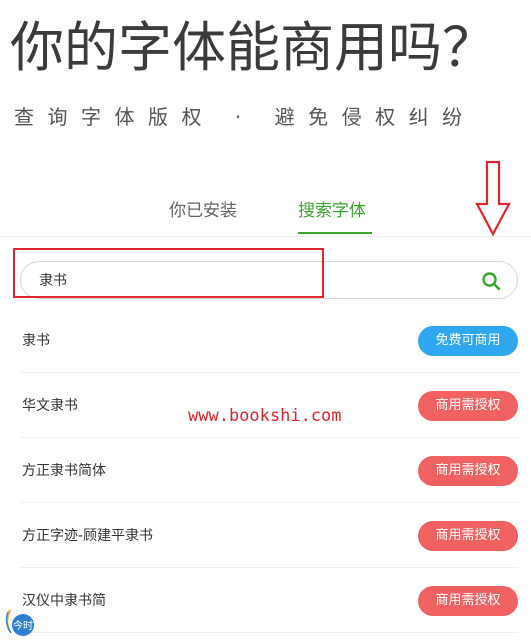 The height and width of the screenshot is (640, 531). Describe the element at coordinates (88, 536) in the screenshot. I see `font-name: 方正字迹-顾建平隶书` at that location.